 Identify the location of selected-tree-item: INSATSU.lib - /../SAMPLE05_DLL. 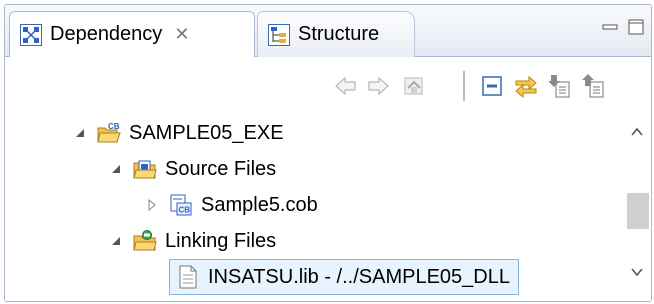
(344, 277).